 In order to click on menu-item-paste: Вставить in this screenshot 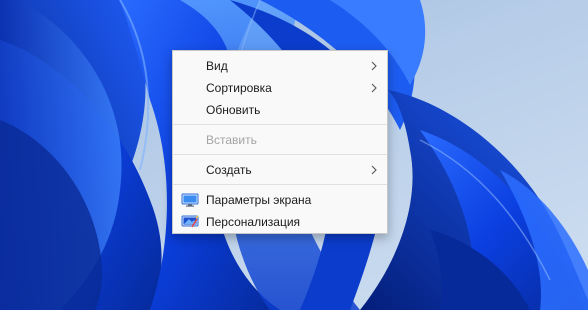, I will do `click(280, 140)`.